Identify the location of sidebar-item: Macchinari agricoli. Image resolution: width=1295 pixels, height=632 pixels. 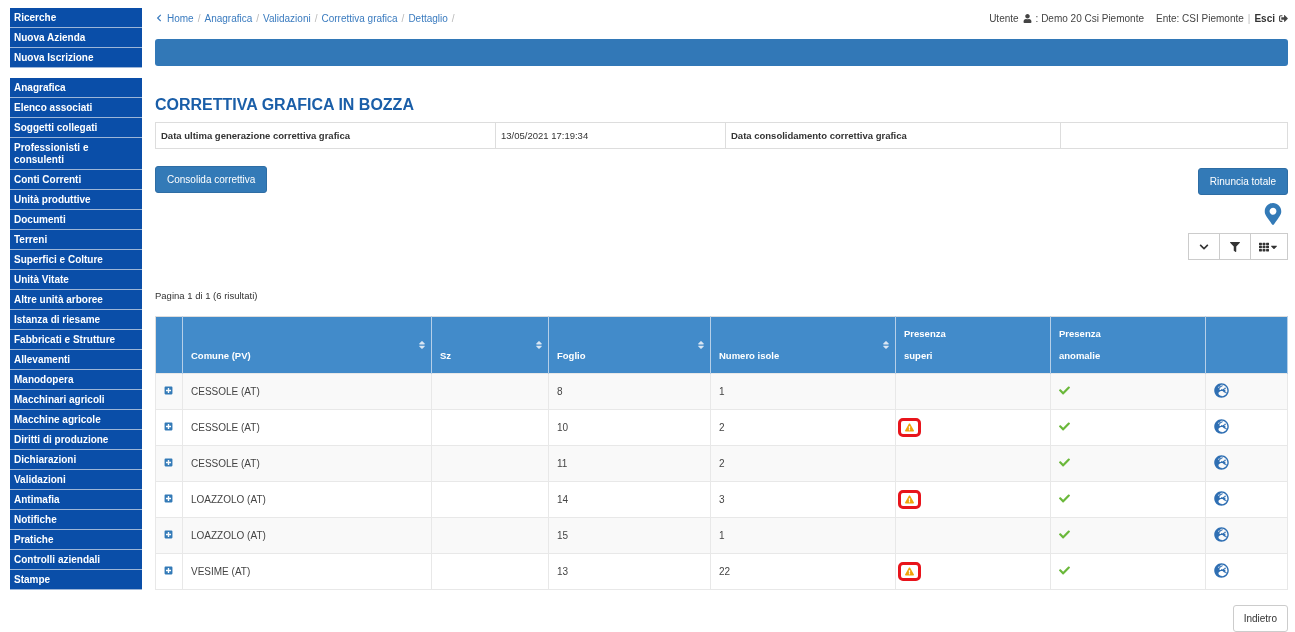
(76, 400).